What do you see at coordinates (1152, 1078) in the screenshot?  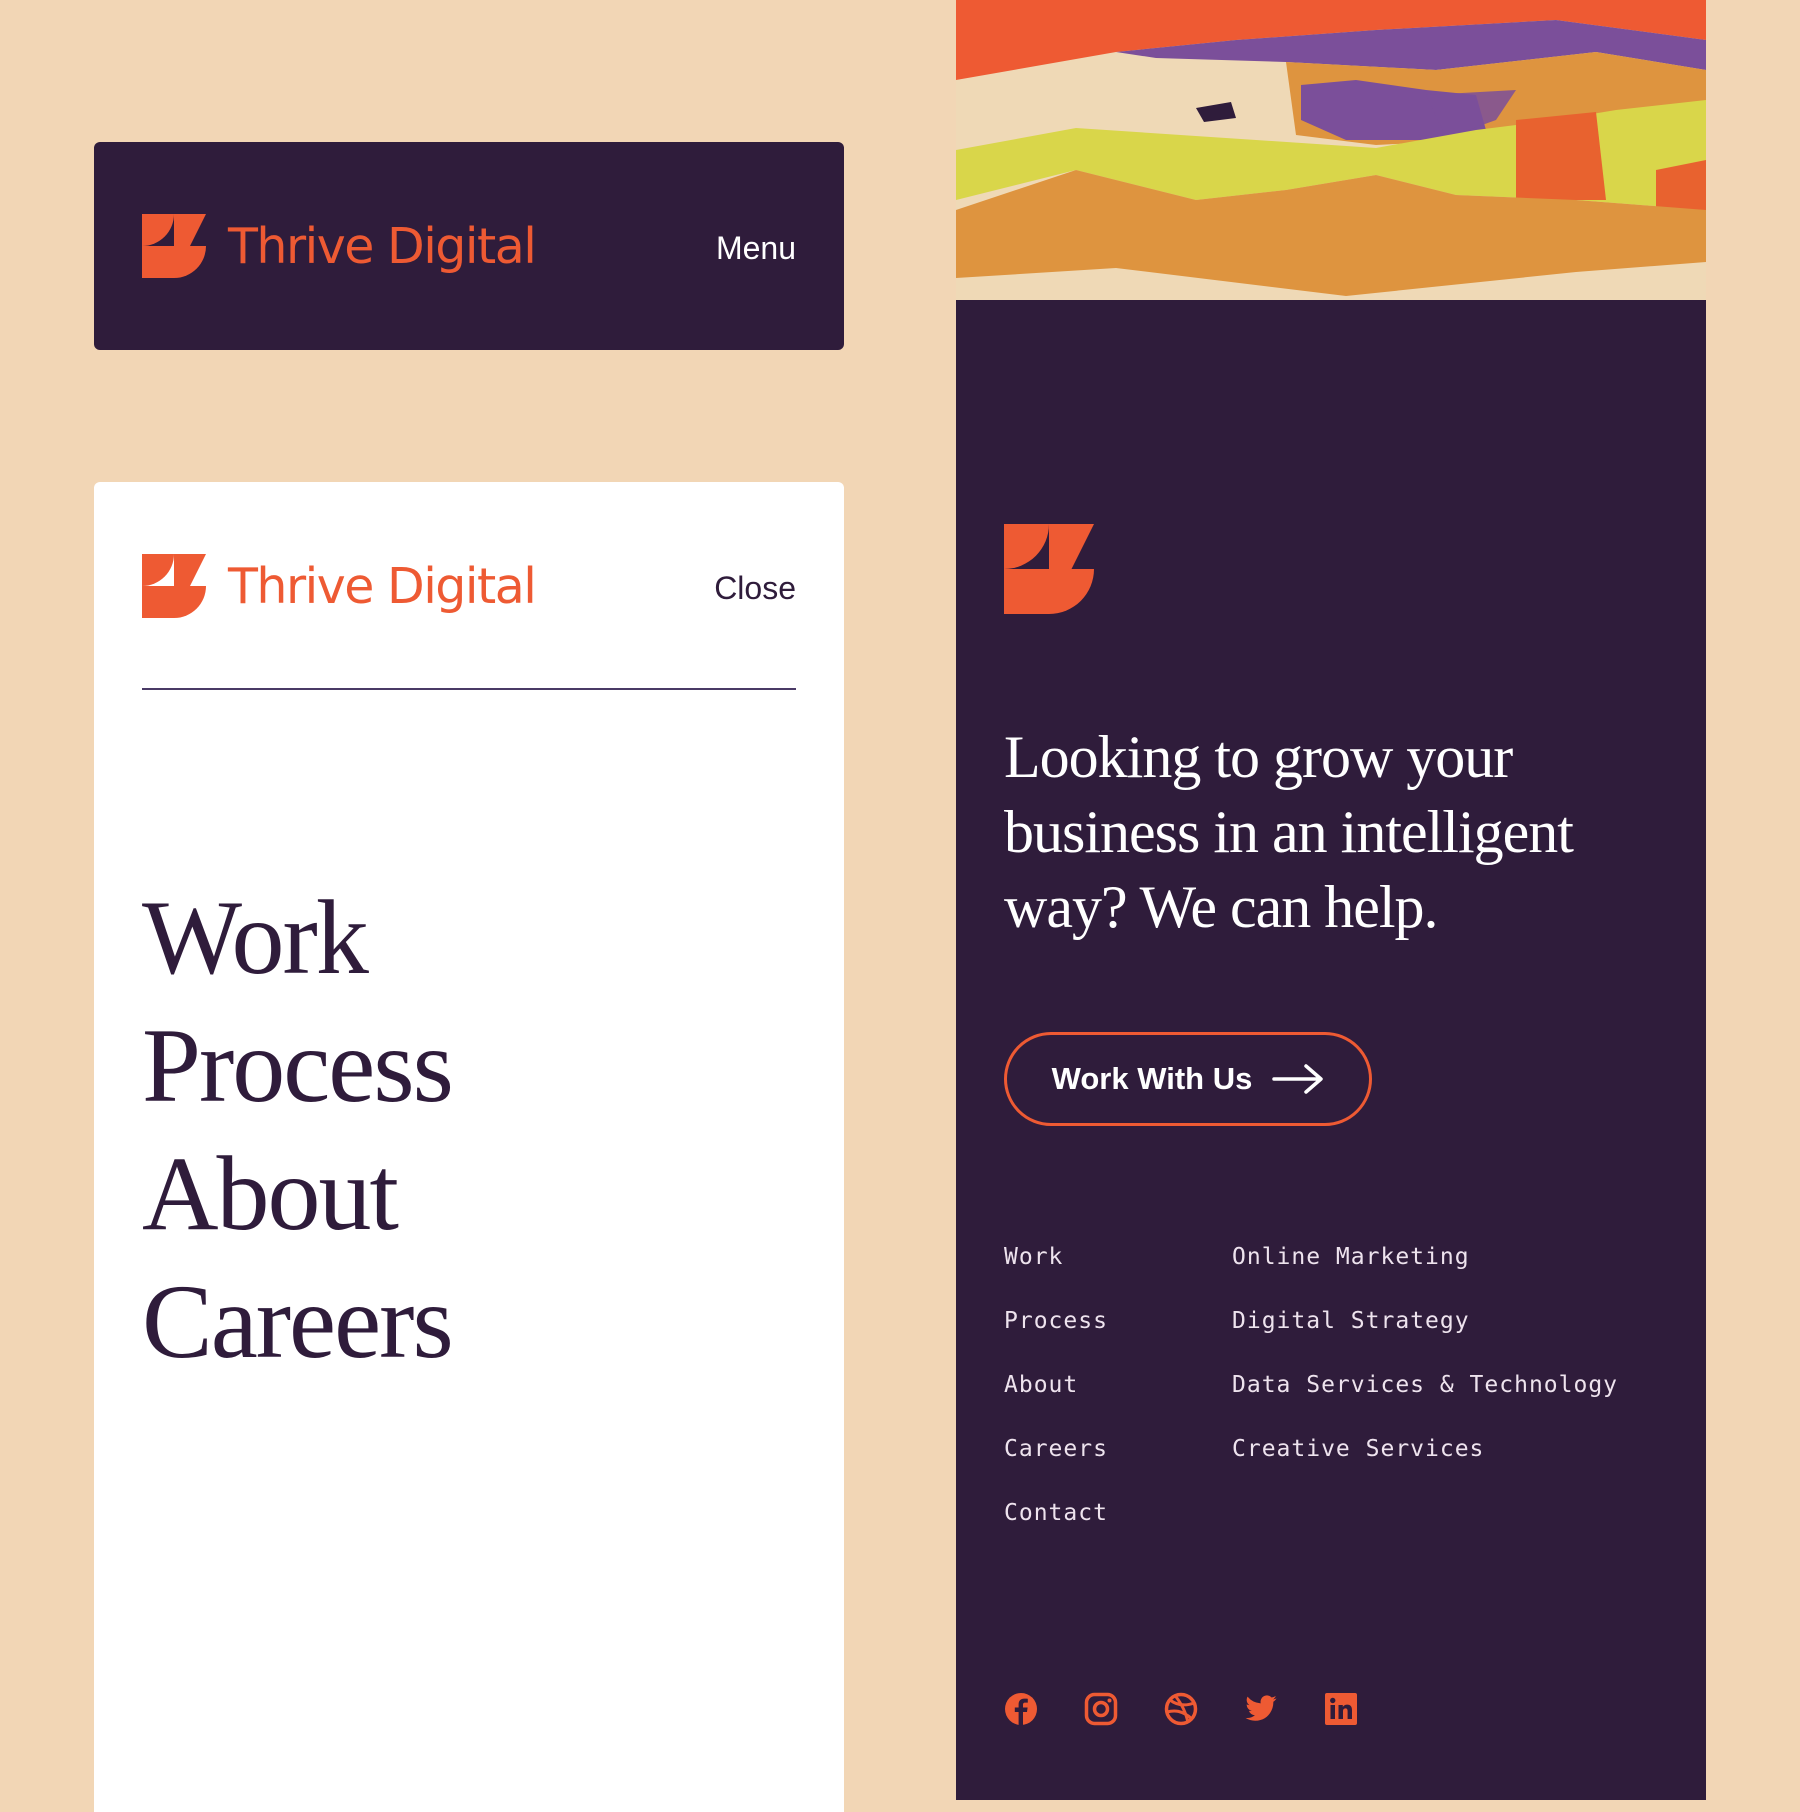 I see `cta-label: Work With Us` at bounding box center [1152, 1078].